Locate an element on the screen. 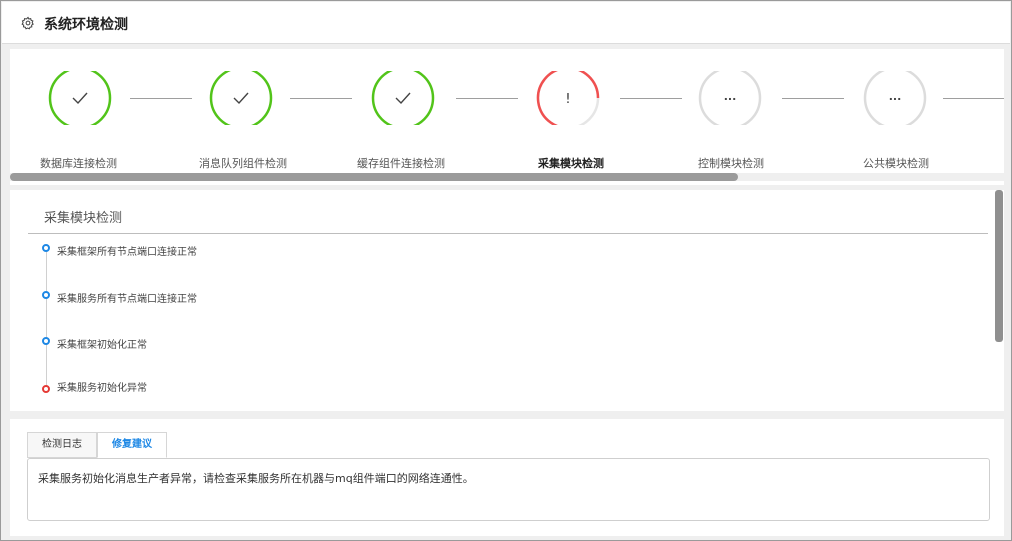  fix-suggestion-box: 采集服务初始化消息生产者异常，请检查采集服务所在机器与mq组件端口的网络连通性。 is located at coordinates (508, 489).